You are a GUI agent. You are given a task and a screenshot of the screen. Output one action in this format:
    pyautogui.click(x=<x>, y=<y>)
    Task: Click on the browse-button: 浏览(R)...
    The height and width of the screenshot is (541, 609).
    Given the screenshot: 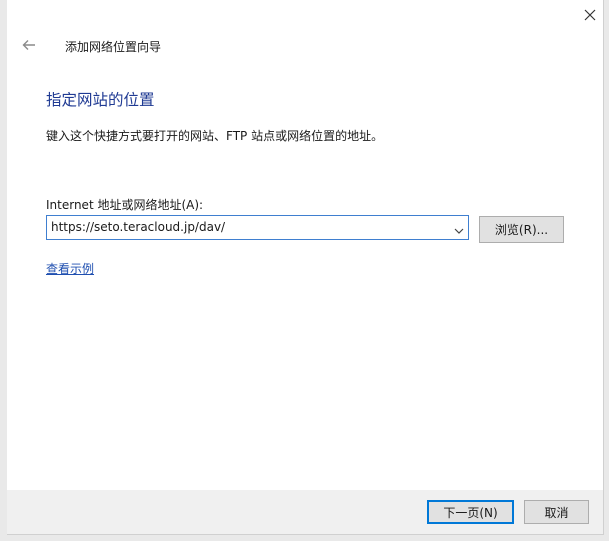 What is the action you would take?
    pyautogui.click(x=521, y=229)
    